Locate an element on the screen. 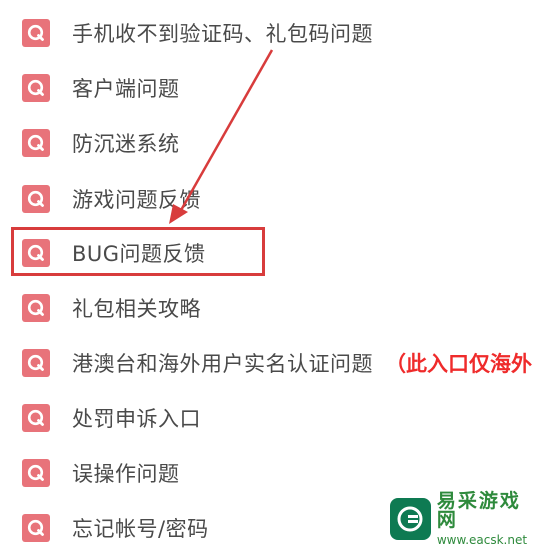 The height and width of the screenshot is (548, 539). faq-item-misoperation: 误操作问题 is located at coordinates (101, 473).